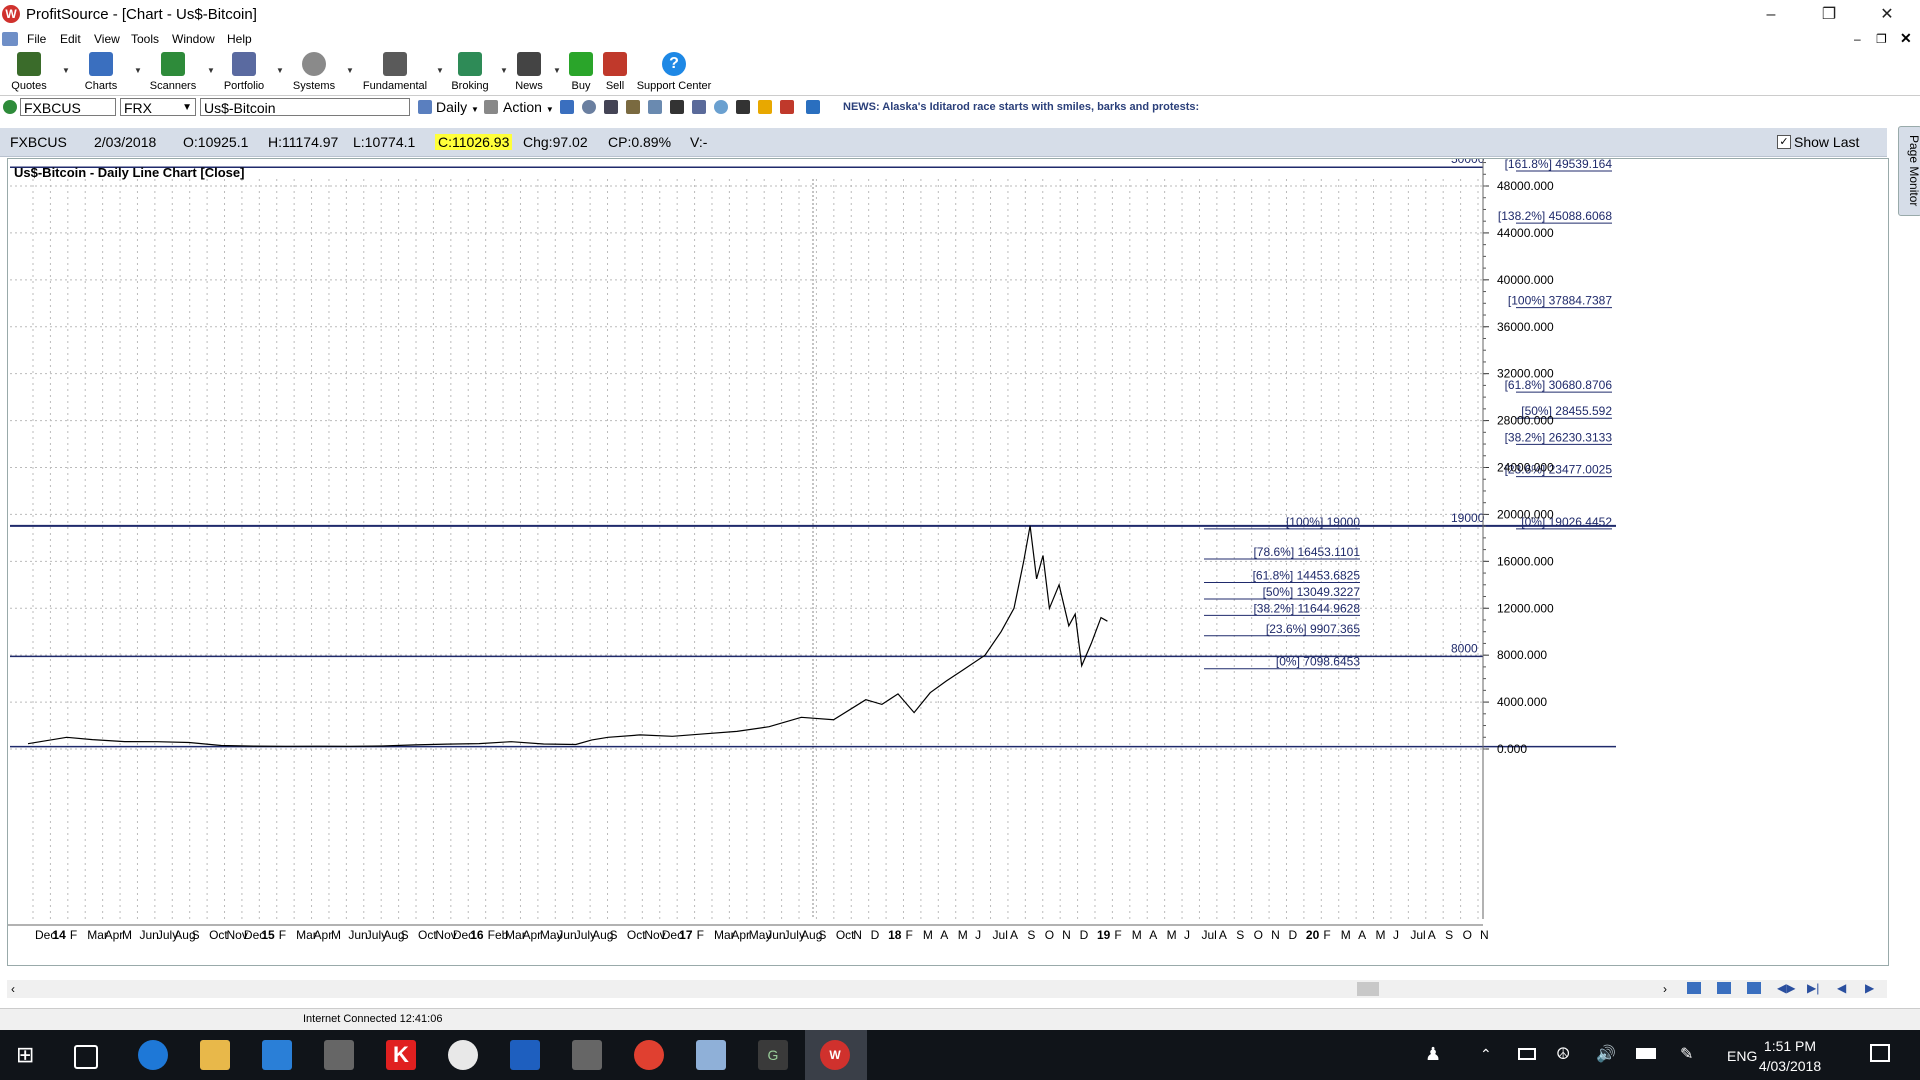  I want to click on display-icon, so click(1527, 1054).